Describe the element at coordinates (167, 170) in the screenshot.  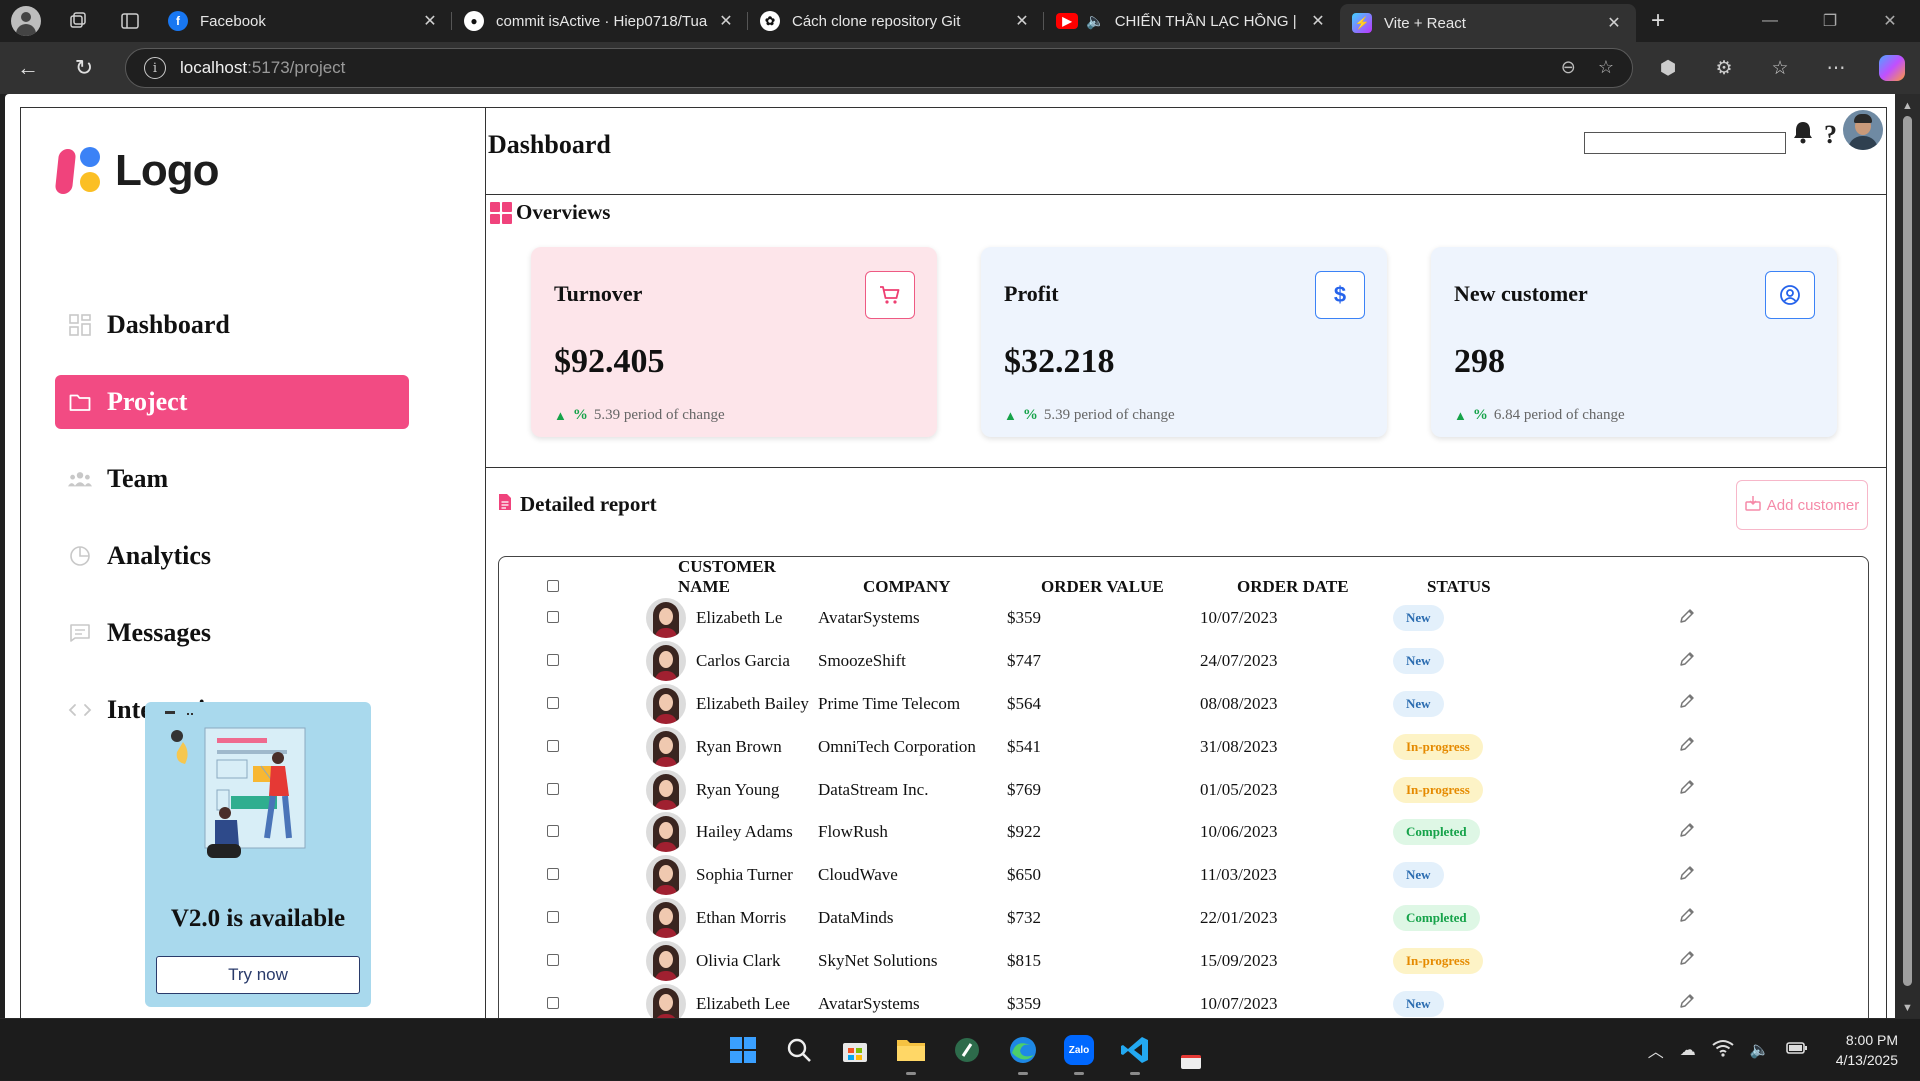
I see `logo-text: Logo` at that location.